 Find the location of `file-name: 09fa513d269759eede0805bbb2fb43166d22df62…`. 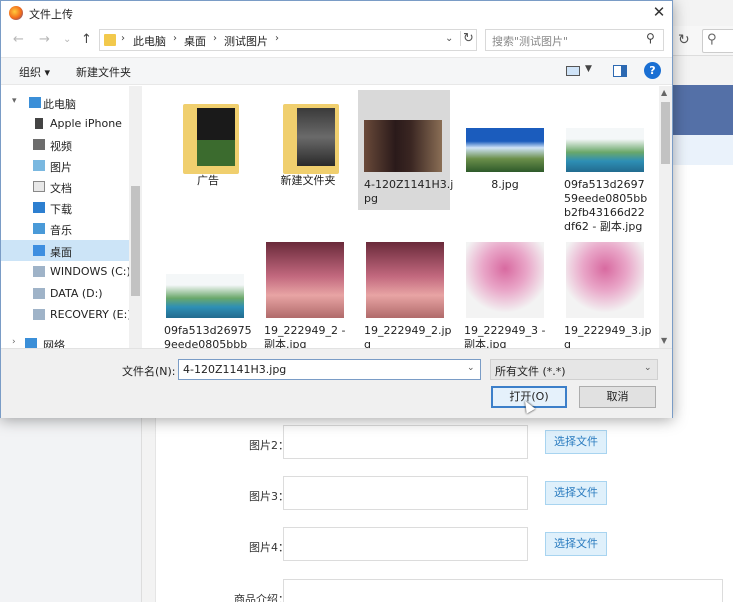

file-name: 09fa513d269759eede0805bbb2fb43166d22df62… is located at coordinates (606, 205).